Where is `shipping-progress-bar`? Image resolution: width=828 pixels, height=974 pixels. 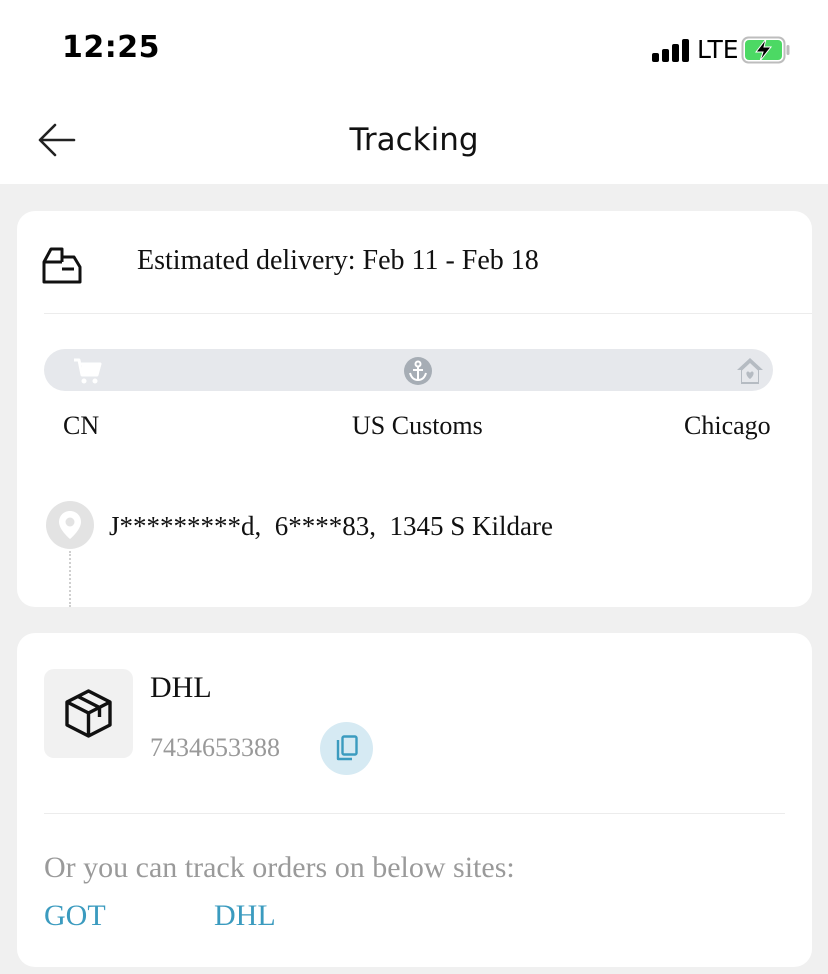 shipping-progress-bar is located at coordinates (408, 370).